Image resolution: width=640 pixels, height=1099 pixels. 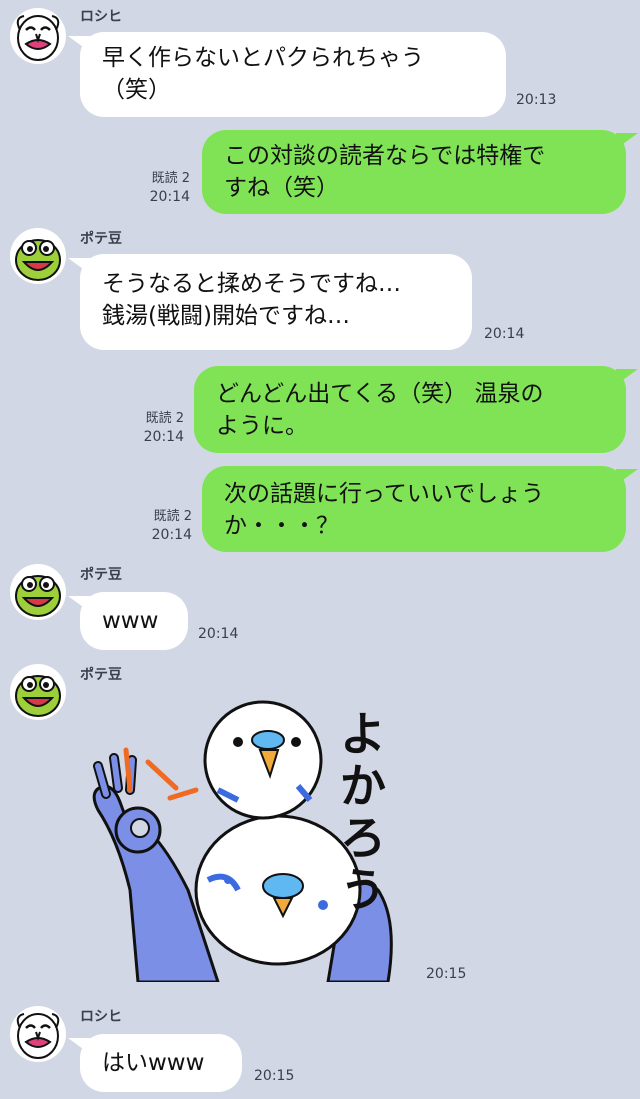 What do you see at coordinates (262, 426) in the screenshot?
I see `message-line: ように。` at bounding box center [262, 426].